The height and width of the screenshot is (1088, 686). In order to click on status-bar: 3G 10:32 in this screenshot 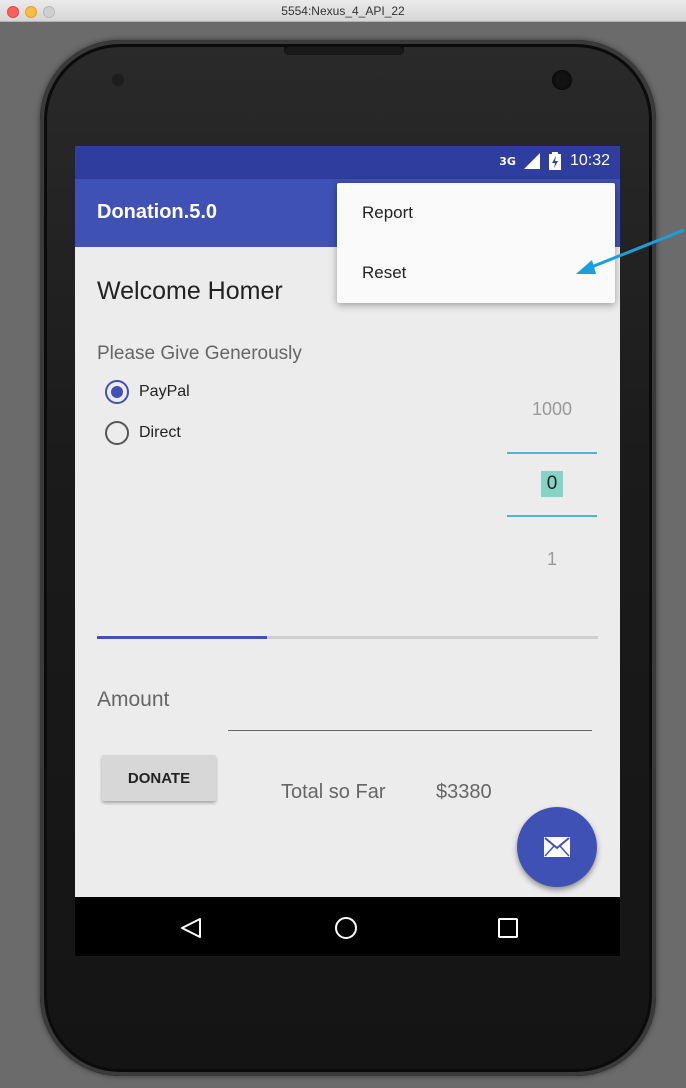, I will do `click(347, 162)`.